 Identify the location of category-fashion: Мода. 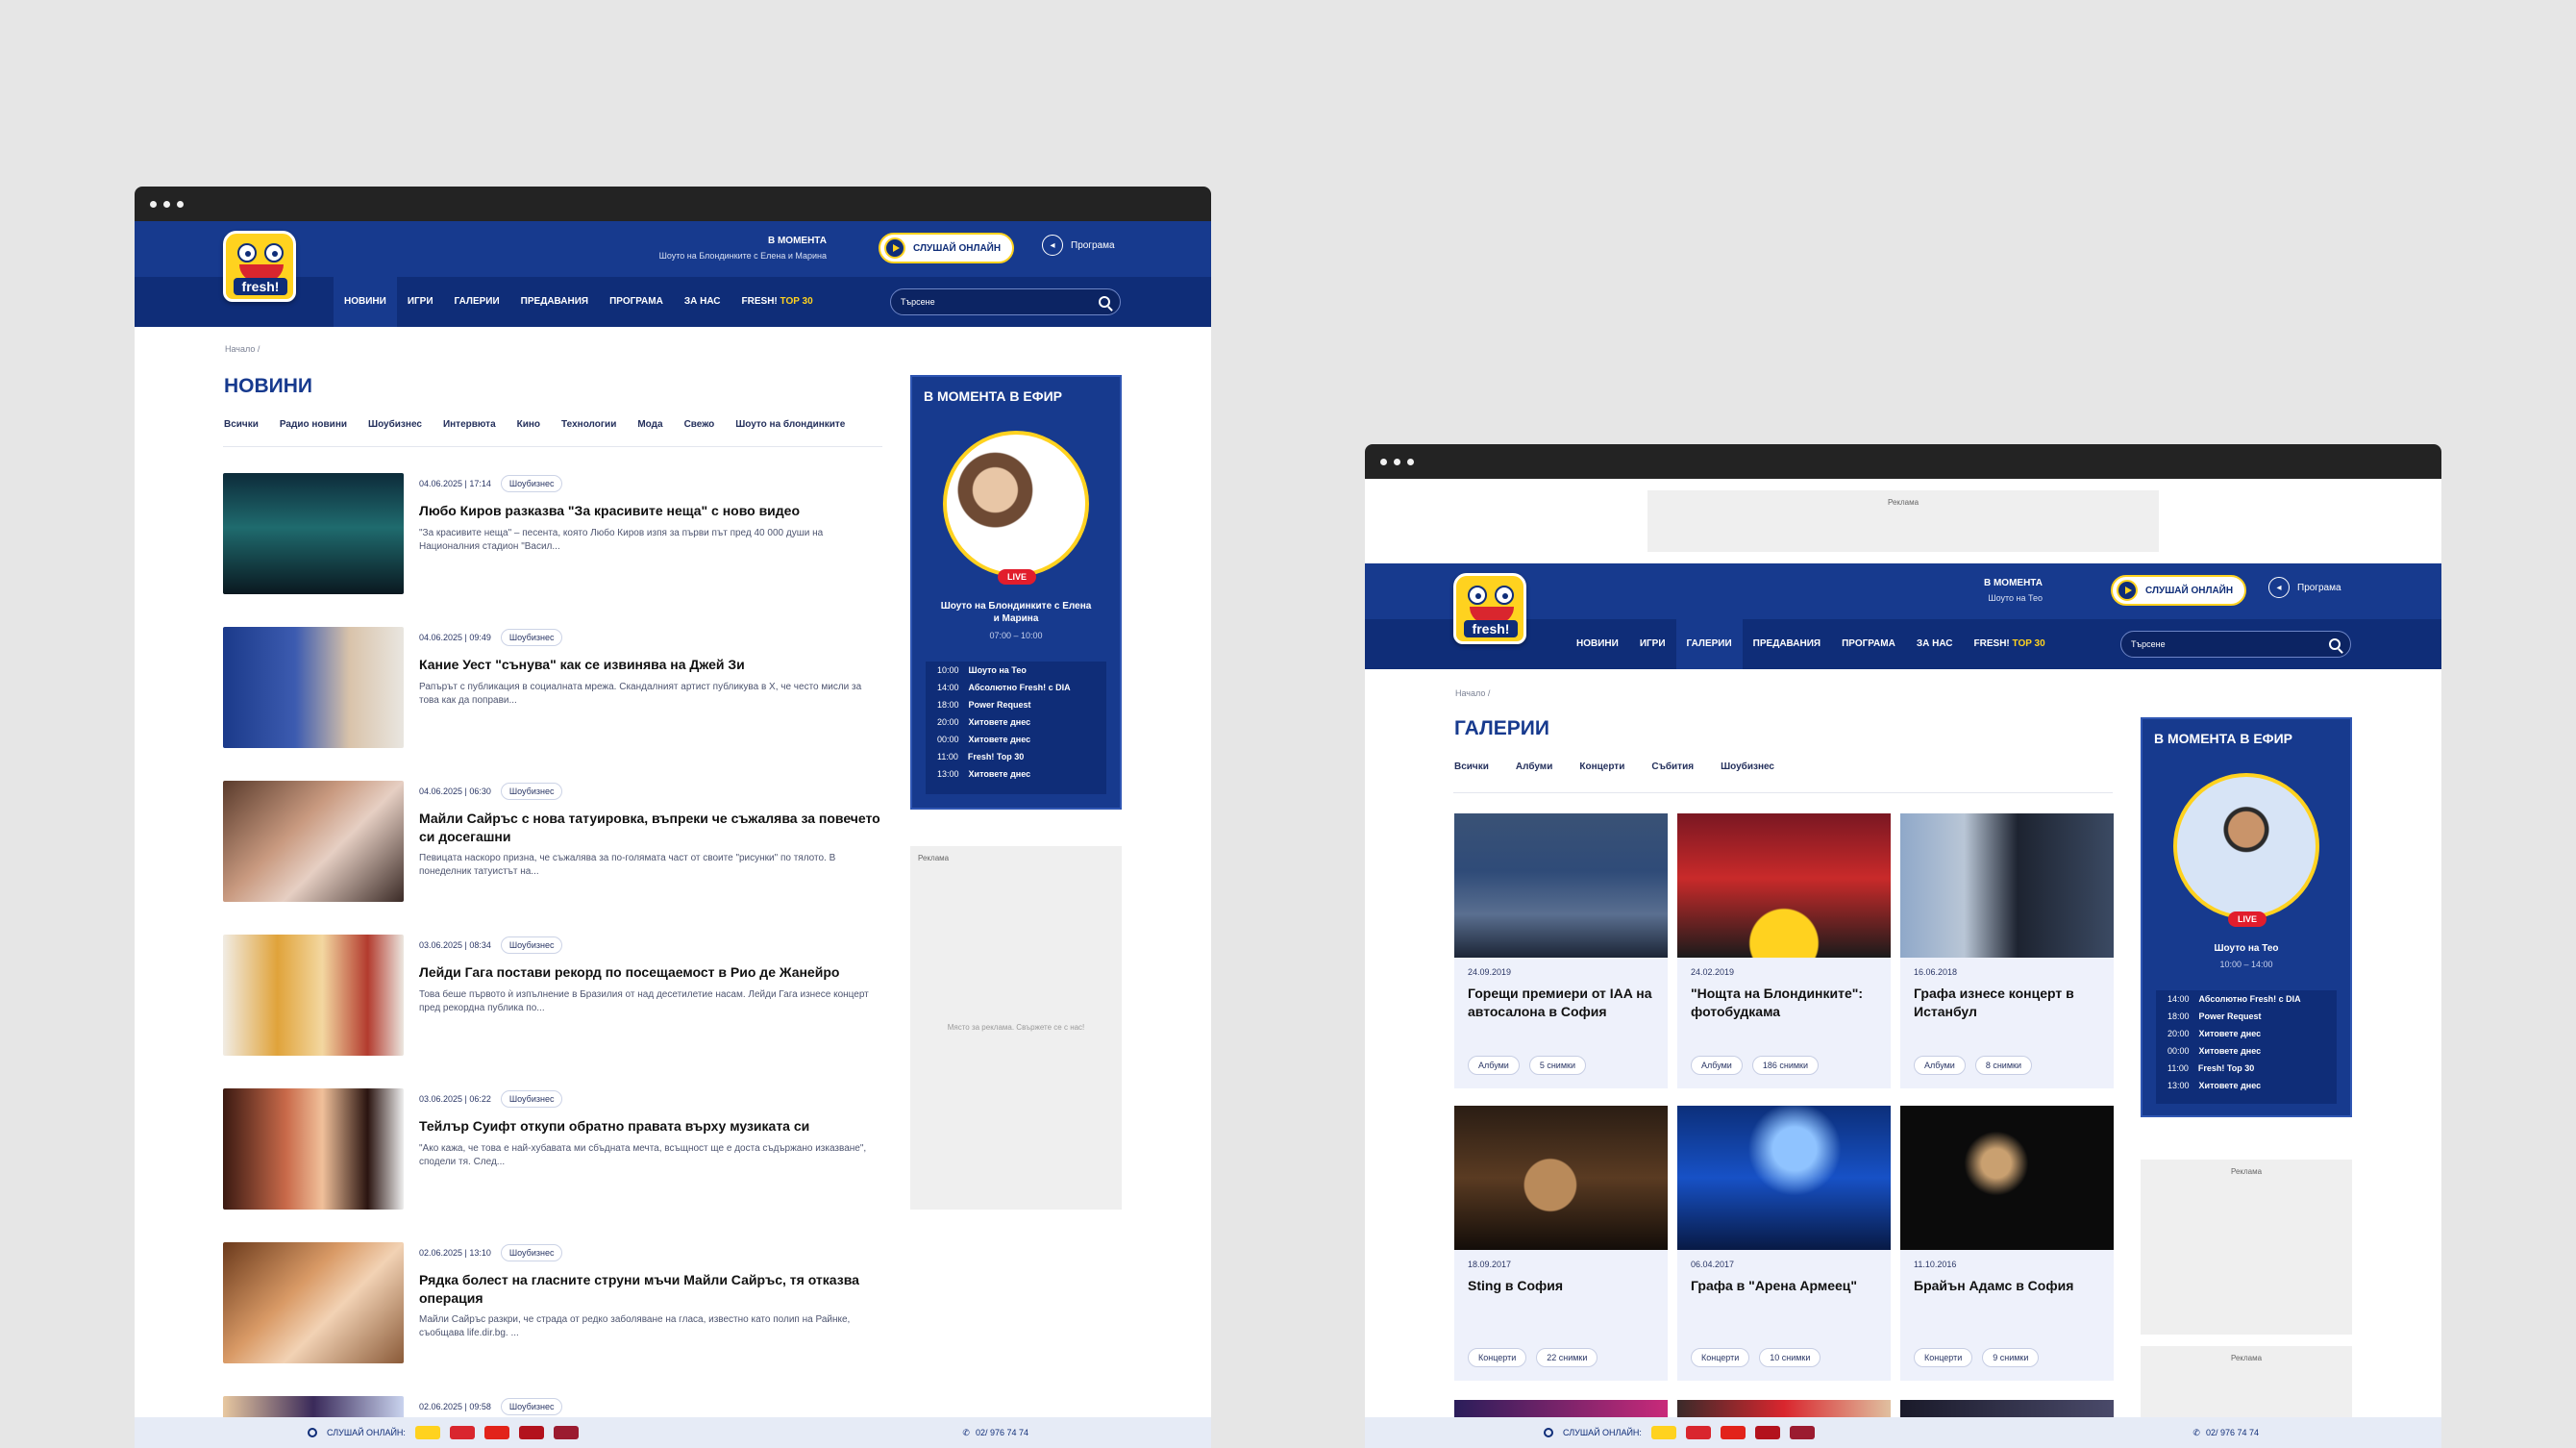
(649, 425).